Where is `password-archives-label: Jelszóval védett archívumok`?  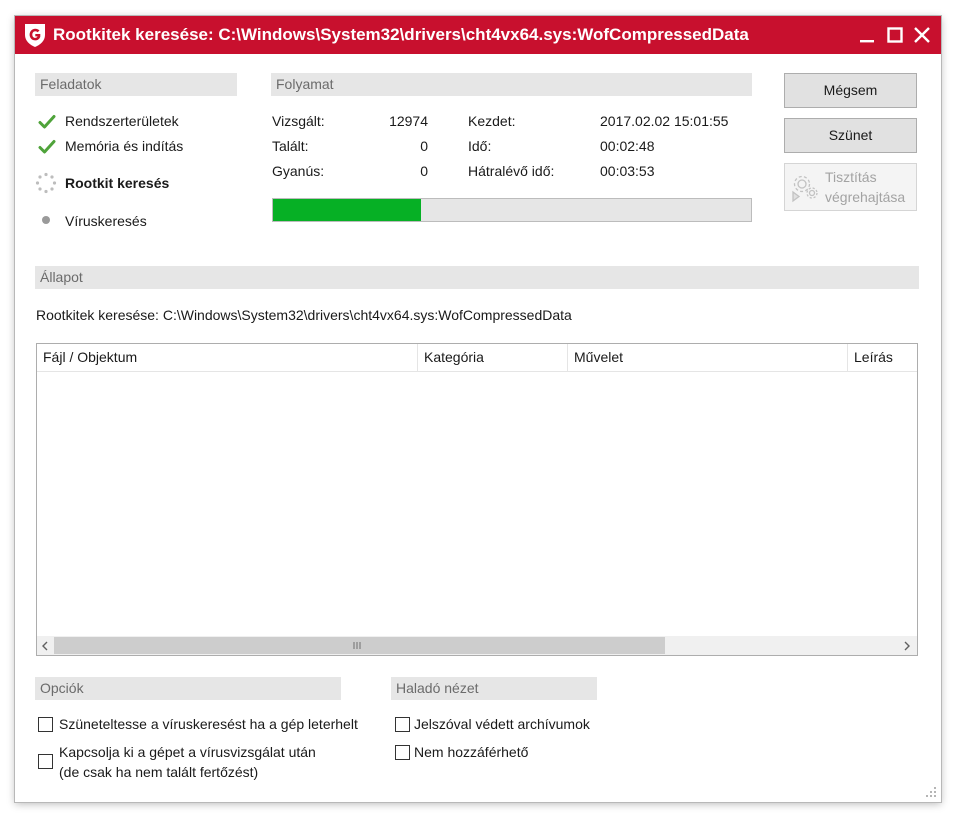 password-archives-label: Jelszóval védett archívumok is located at coordinates (502, 724).